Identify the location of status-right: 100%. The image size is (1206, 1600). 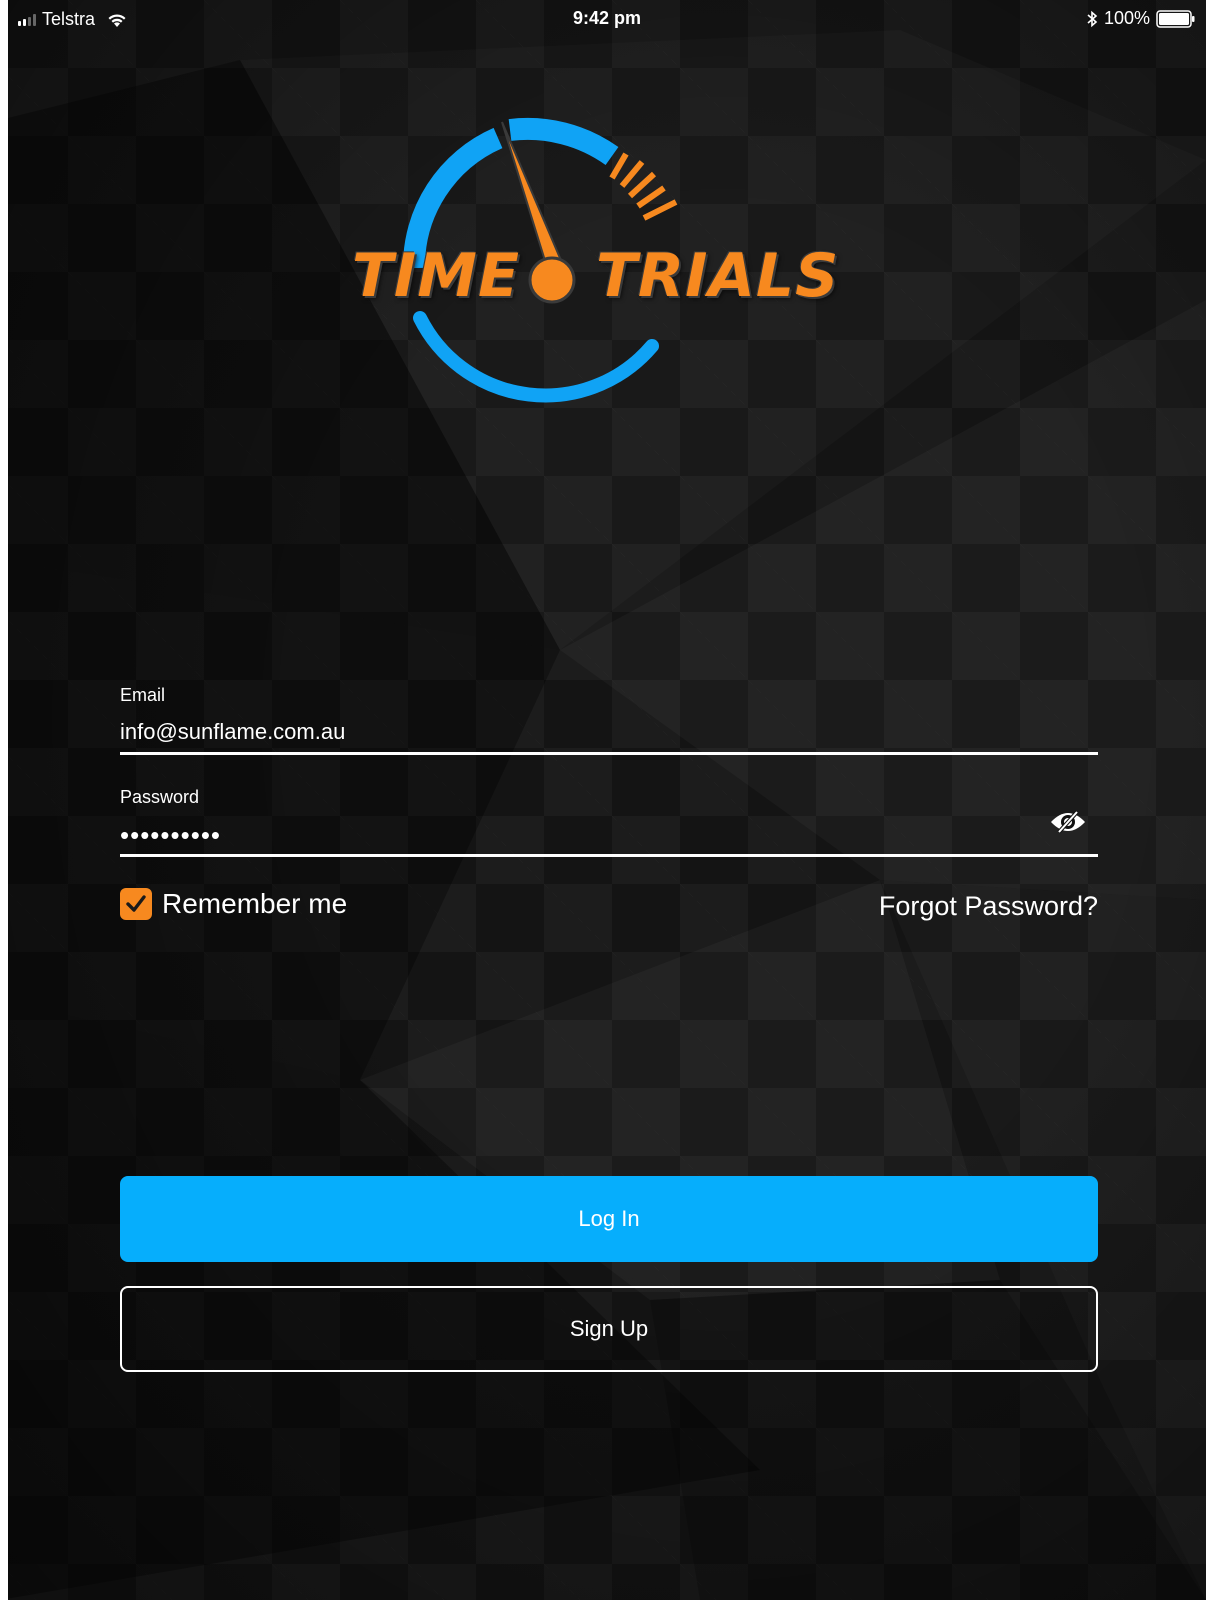
(1141, 18).